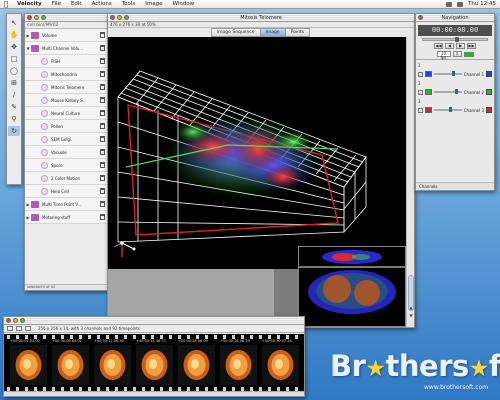  I want to click on library-item: Vacuole, so click(66, 152).